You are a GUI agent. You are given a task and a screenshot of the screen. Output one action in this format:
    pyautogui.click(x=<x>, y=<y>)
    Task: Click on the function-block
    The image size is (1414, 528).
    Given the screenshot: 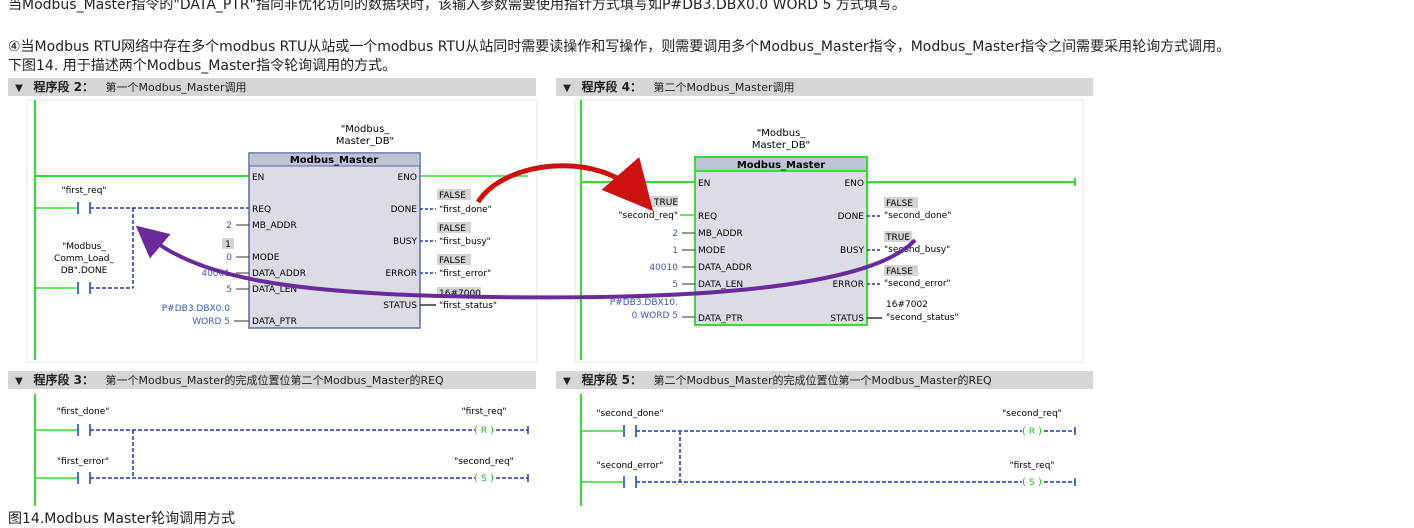 What is the action you would take?
    pyautogui.click(x=781, y=241)
    